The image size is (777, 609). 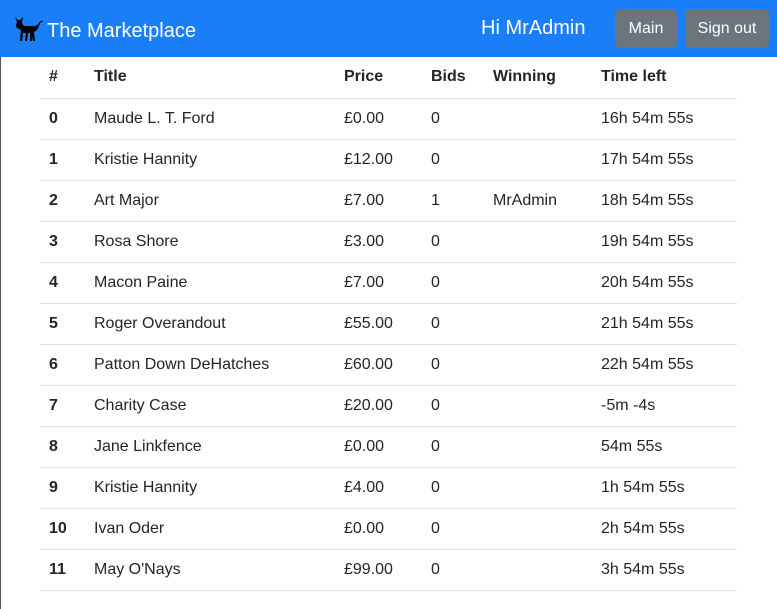 I want to click on item-number: 1, so click(x=62, y=160).